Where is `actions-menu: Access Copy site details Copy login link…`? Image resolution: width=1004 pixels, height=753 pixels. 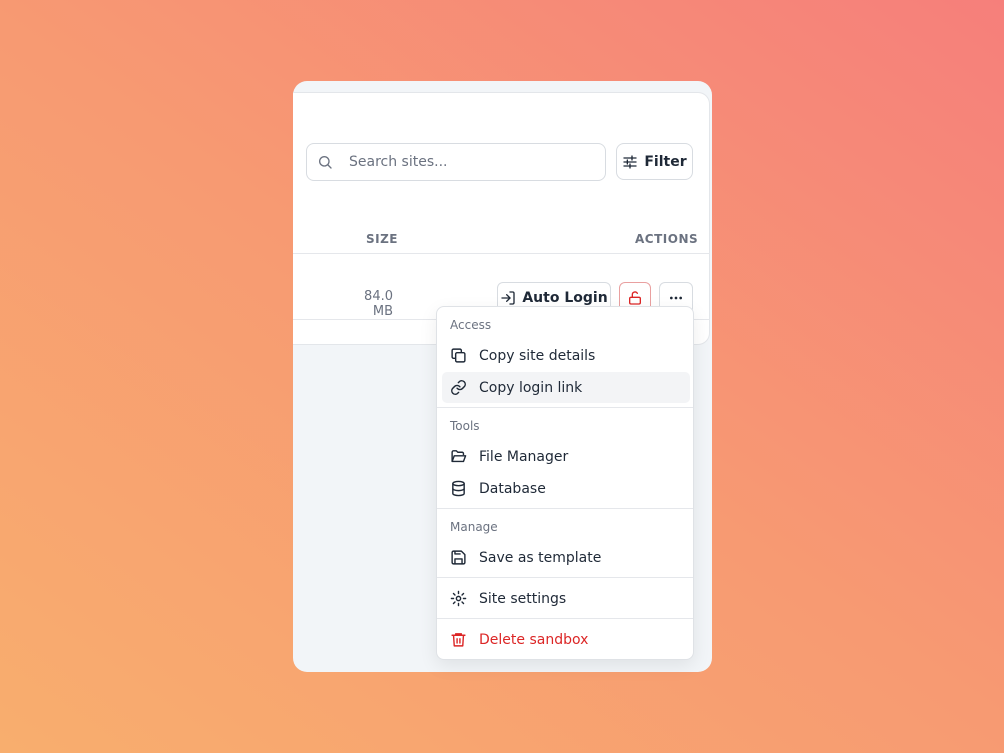
actions-menu: Access Copy site details Copy login link… is located at coordinates (565, 483).